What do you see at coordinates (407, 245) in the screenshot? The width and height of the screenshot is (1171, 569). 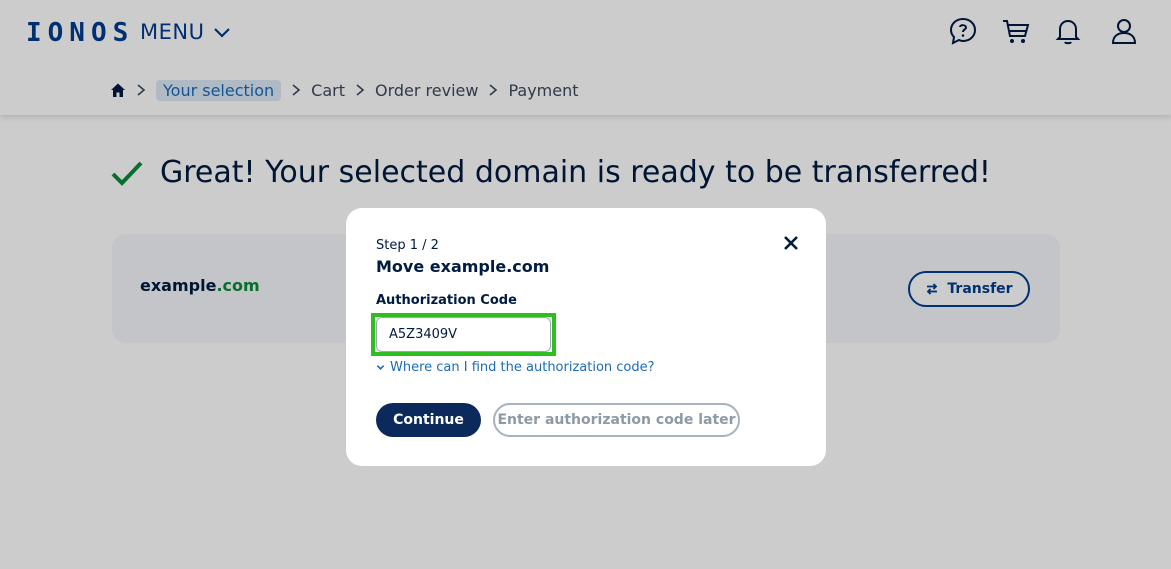 I see `step-indicator: Step 1 / 2` at bounding box center [407, 245].